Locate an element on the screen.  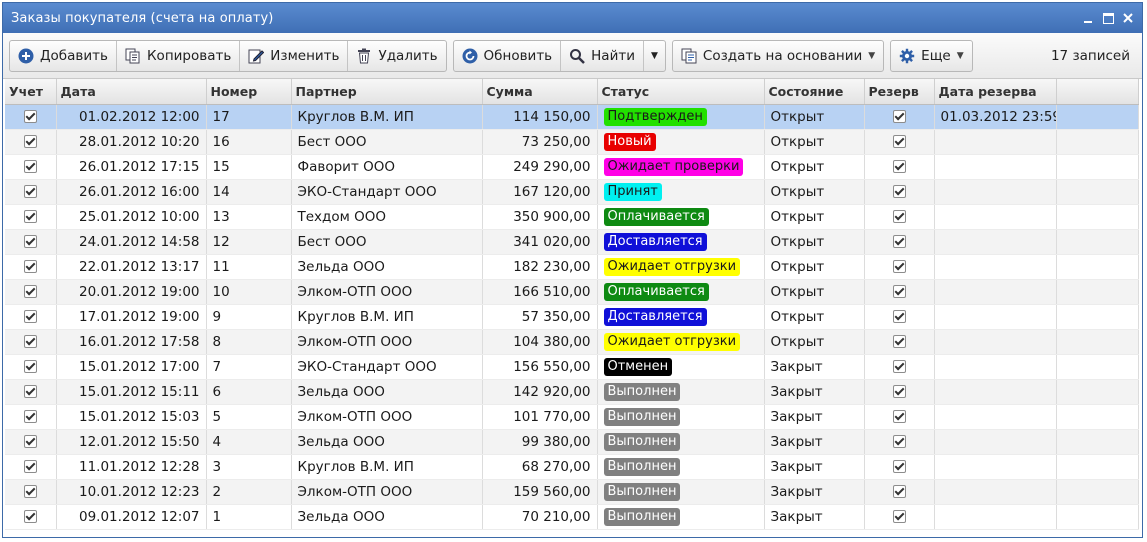
maximize-icon is located at coordinates (1108, 18).